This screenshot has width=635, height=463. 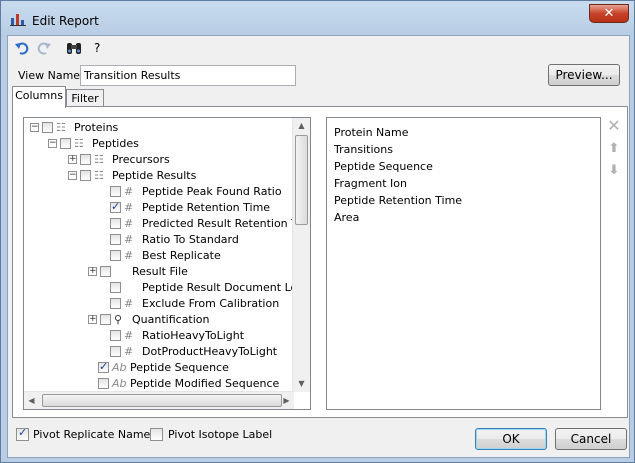 What do you see at coordinates (317, 18) in the screenshot?
I see `title-bar: Edit Report ✕` at bounding box center [317, 18].